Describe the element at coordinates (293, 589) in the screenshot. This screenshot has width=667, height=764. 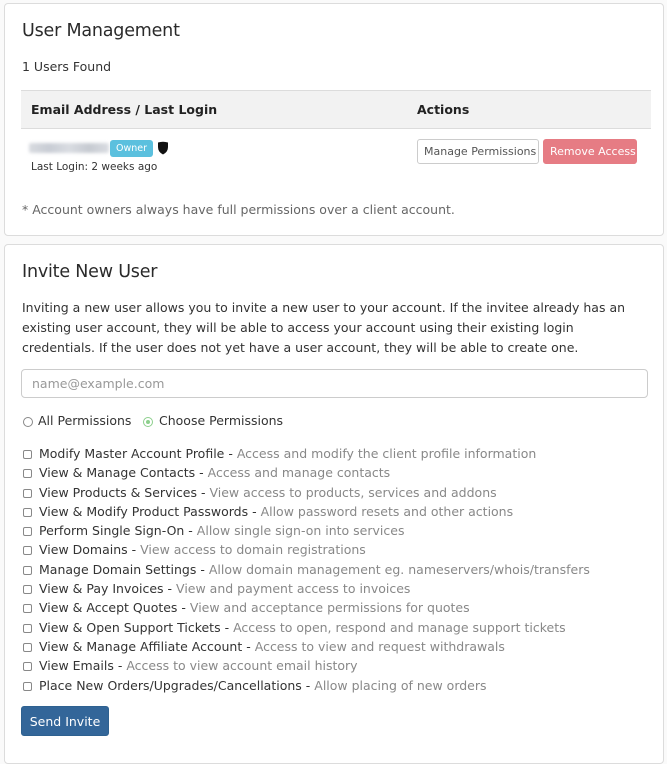
I see `permission-description: View and payment access to invoices` at that location.